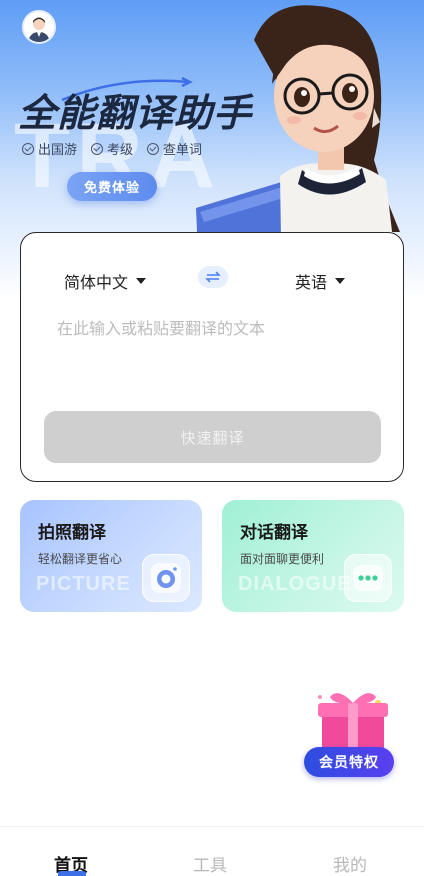  I want to click on chat-icon, so click(368, 578).